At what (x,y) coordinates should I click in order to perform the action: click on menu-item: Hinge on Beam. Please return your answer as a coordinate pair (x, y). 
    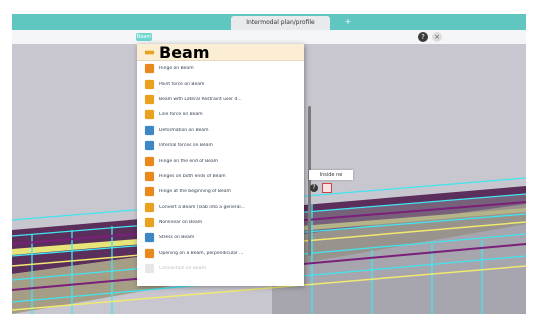
    Looking at the image, I should click on (220, 68).